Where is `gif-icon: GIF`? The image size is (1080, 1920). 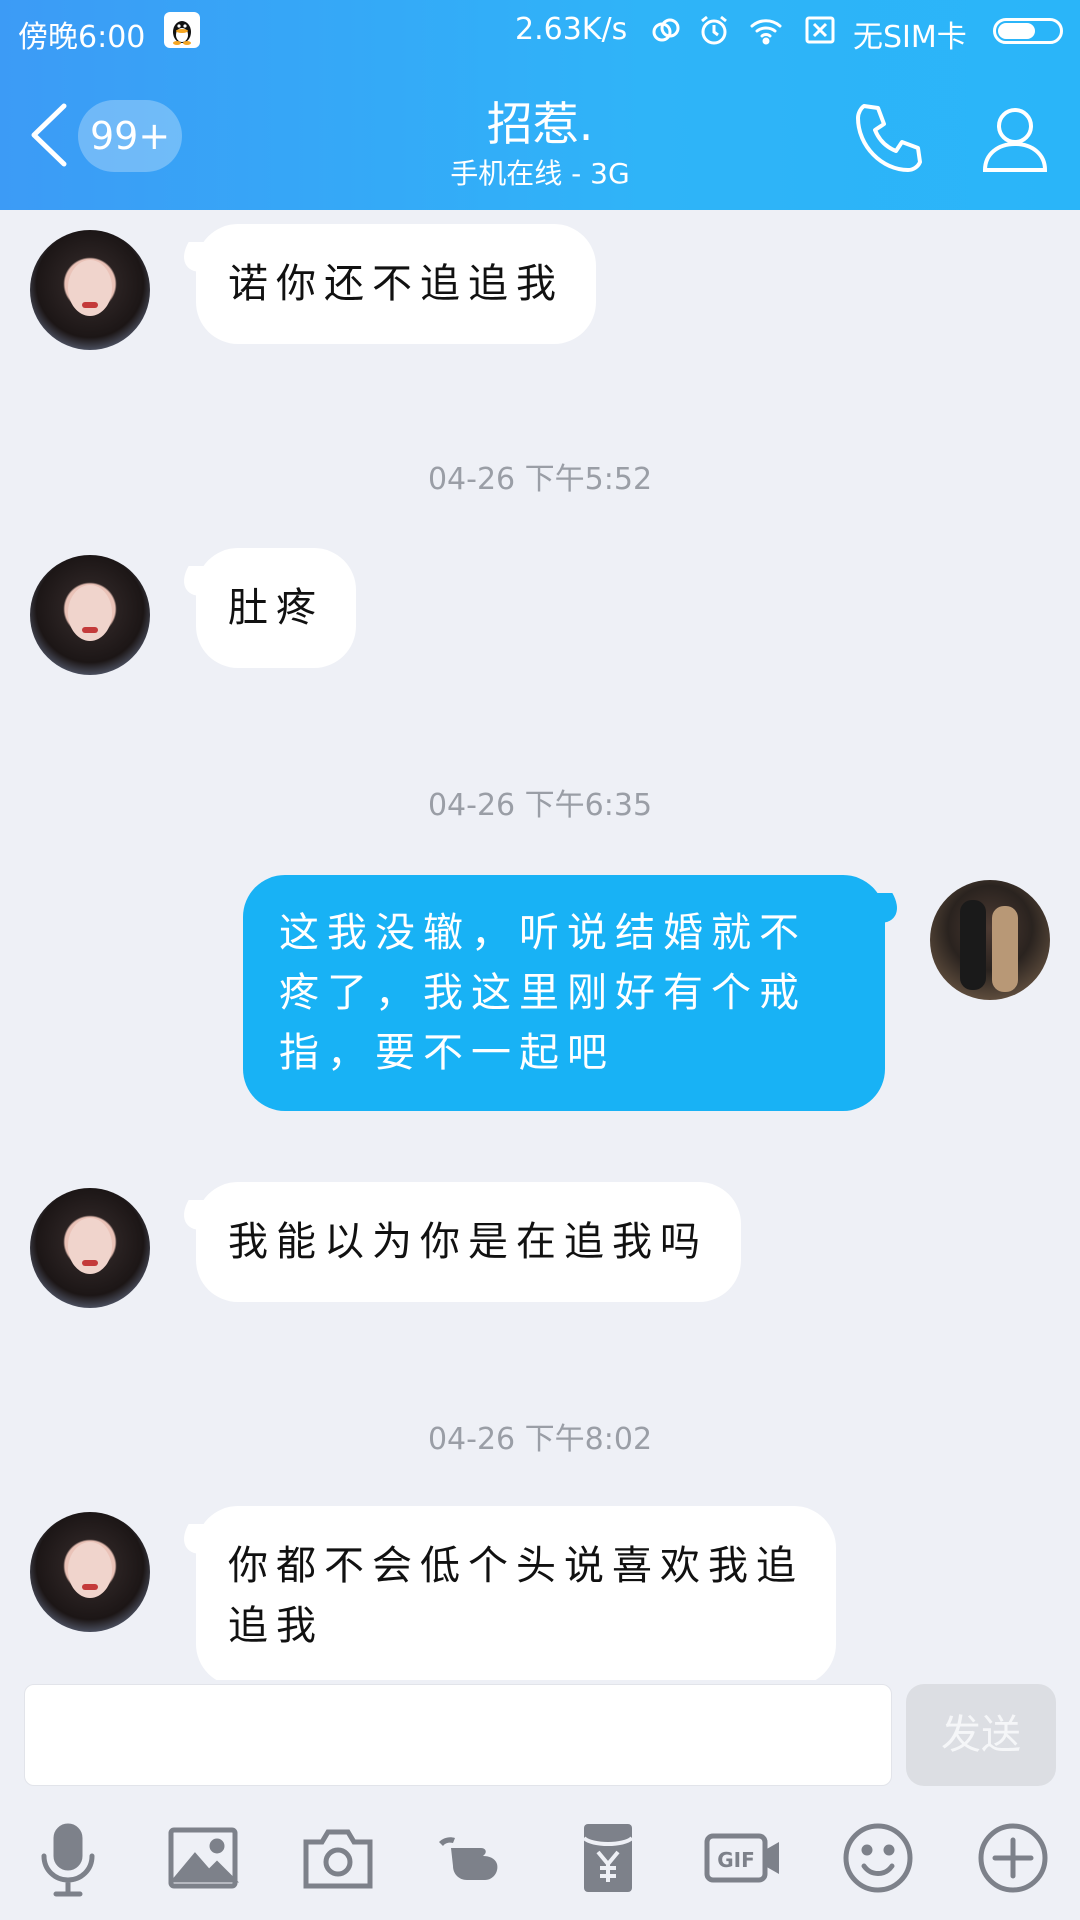
gif-icon: GIF is located at coordinates (743, 1858).